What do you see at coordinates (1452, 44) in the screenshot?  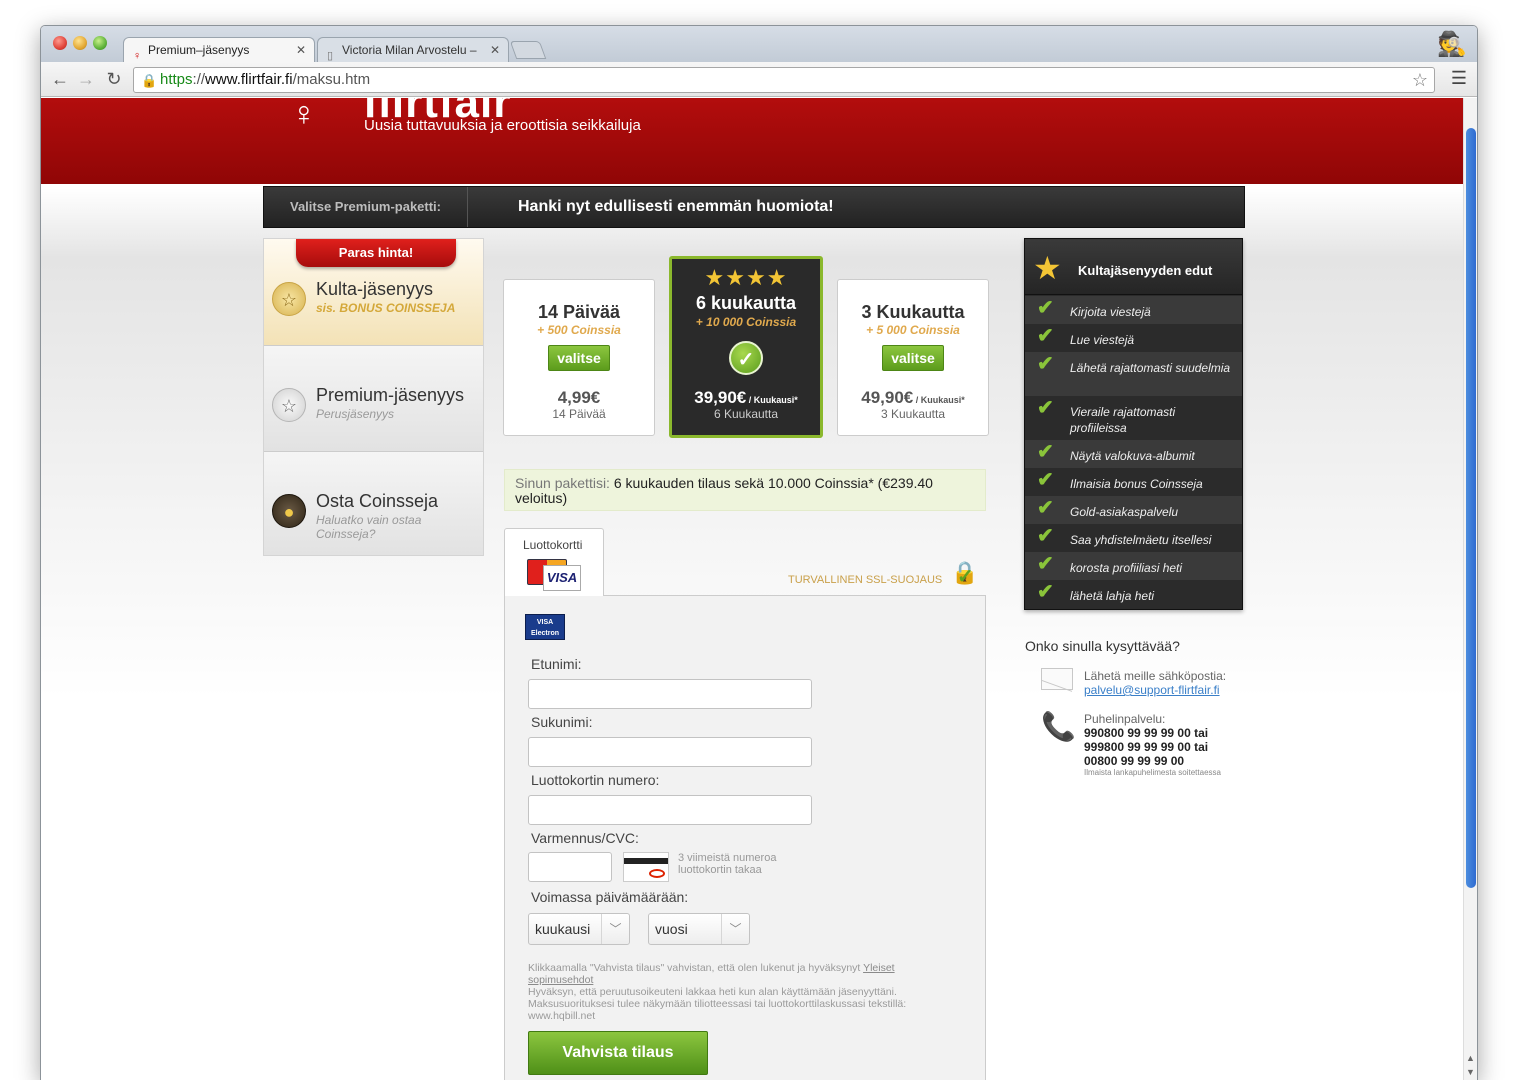 I see `incognito-icon: 🕵` at bounding box center [1452, 44].